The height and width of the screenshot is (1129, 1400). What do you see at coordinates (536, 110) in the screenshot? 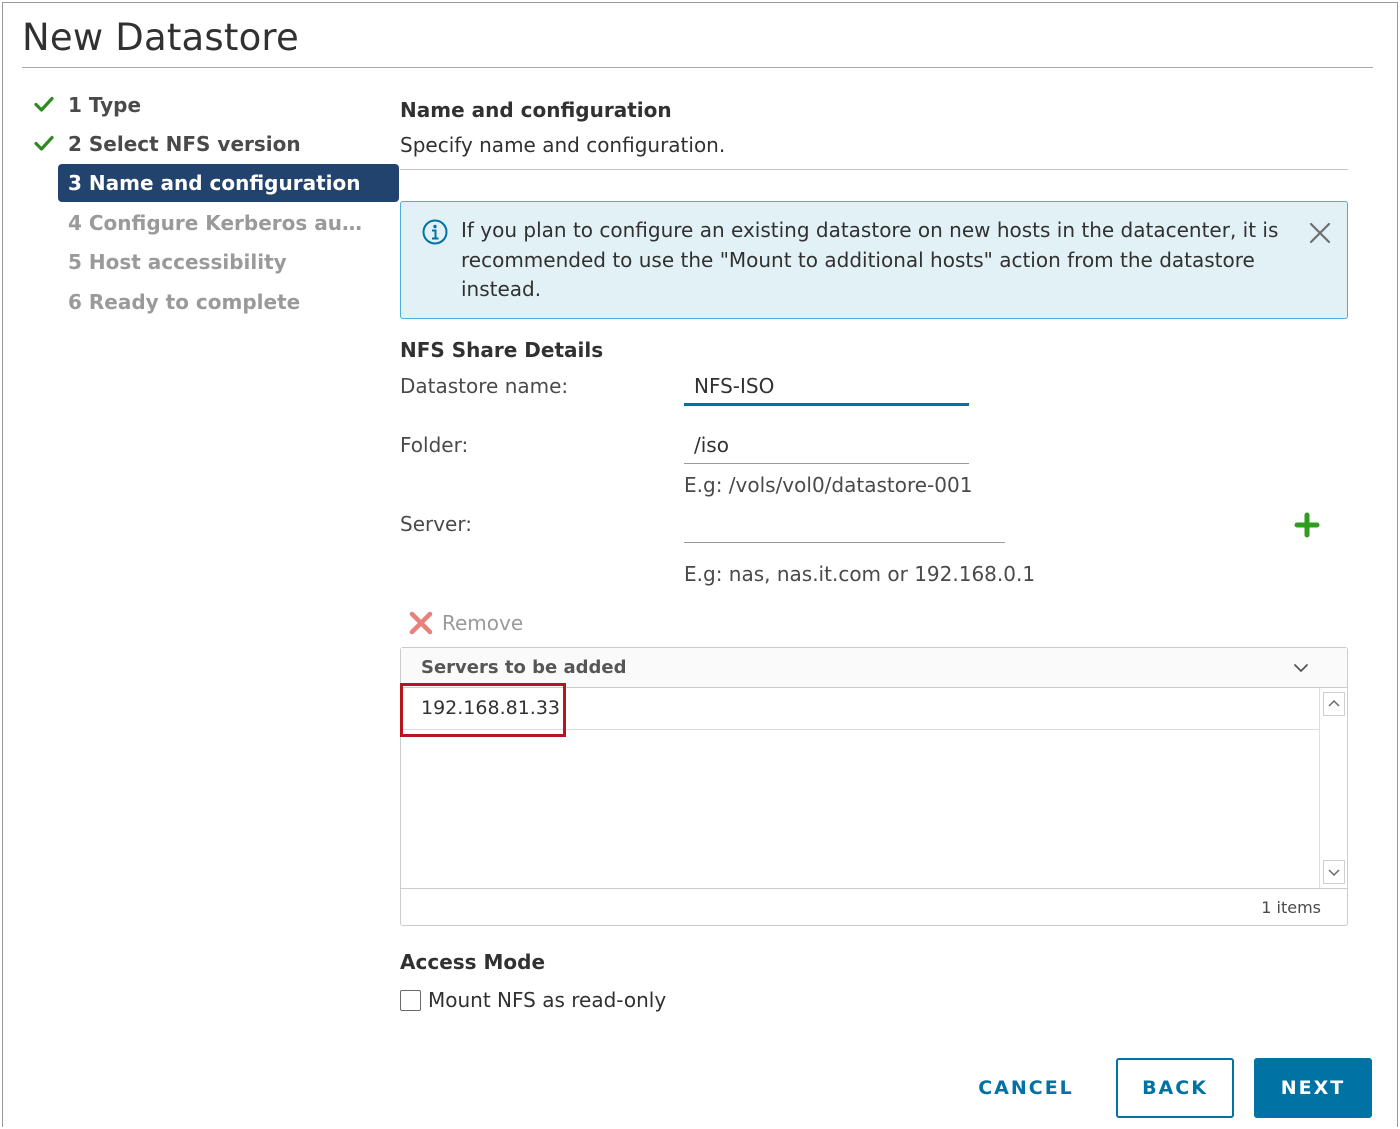
I see `page-heading: Name and configuration` at bounding box center [536, 110].